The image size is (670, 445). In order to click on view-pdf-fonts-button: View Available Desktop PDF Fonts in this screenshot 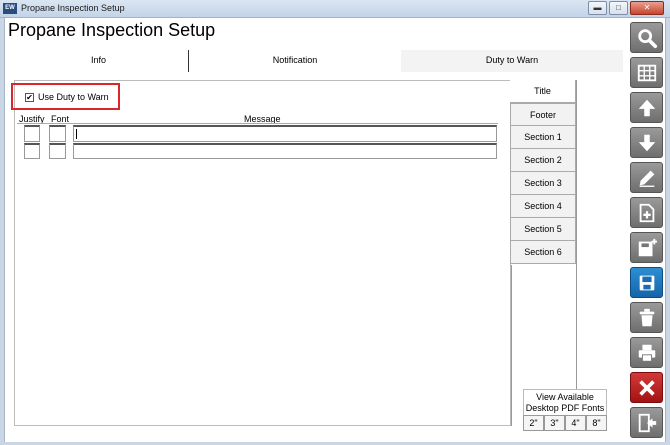, I will do `click(565, 402)`.